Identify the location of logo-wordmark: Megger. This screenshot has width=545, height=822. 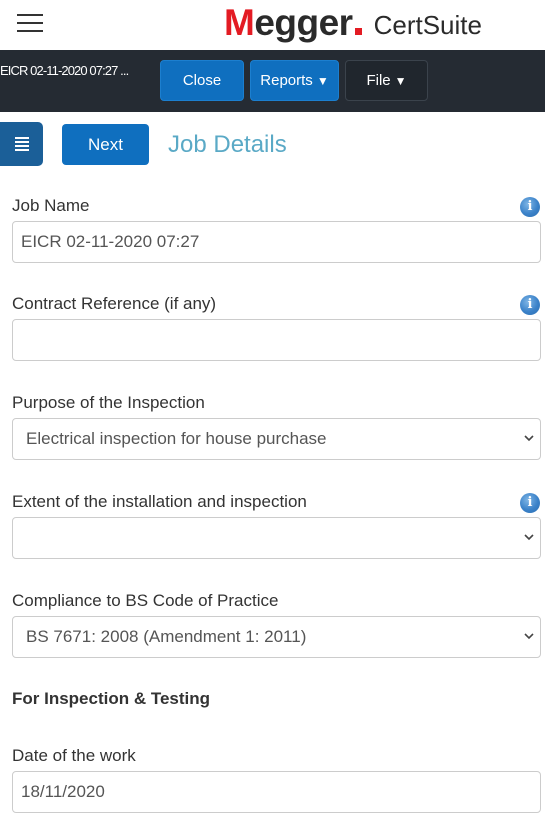
(288, 22).